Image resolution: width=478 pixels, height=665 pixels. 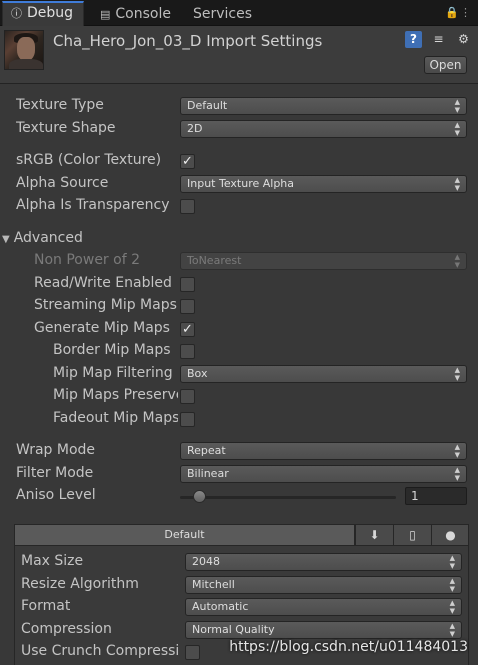 I want to click on row-aniso-level: Aniso Level 1, so click(x=239, y=496).